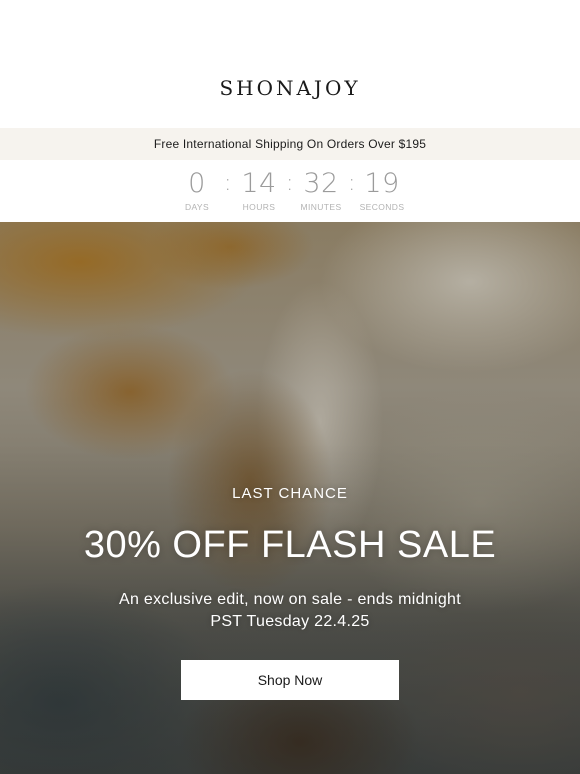  Describe the element at coordinates (382, 207) in the screenshot. I see `countdown-seconds-label: SECONDS` at that location.